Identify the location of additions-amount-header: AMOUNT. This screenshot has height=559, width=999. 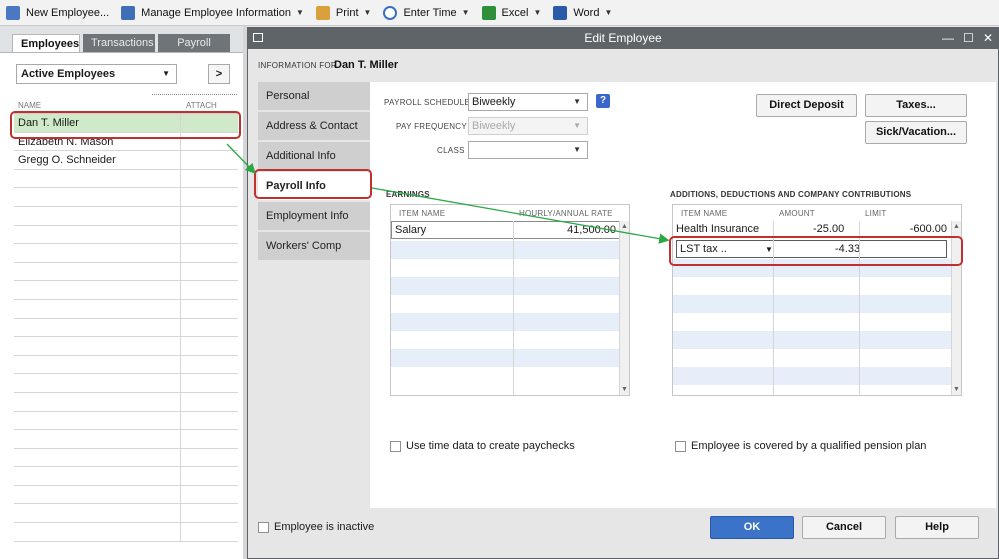
(797, 213).